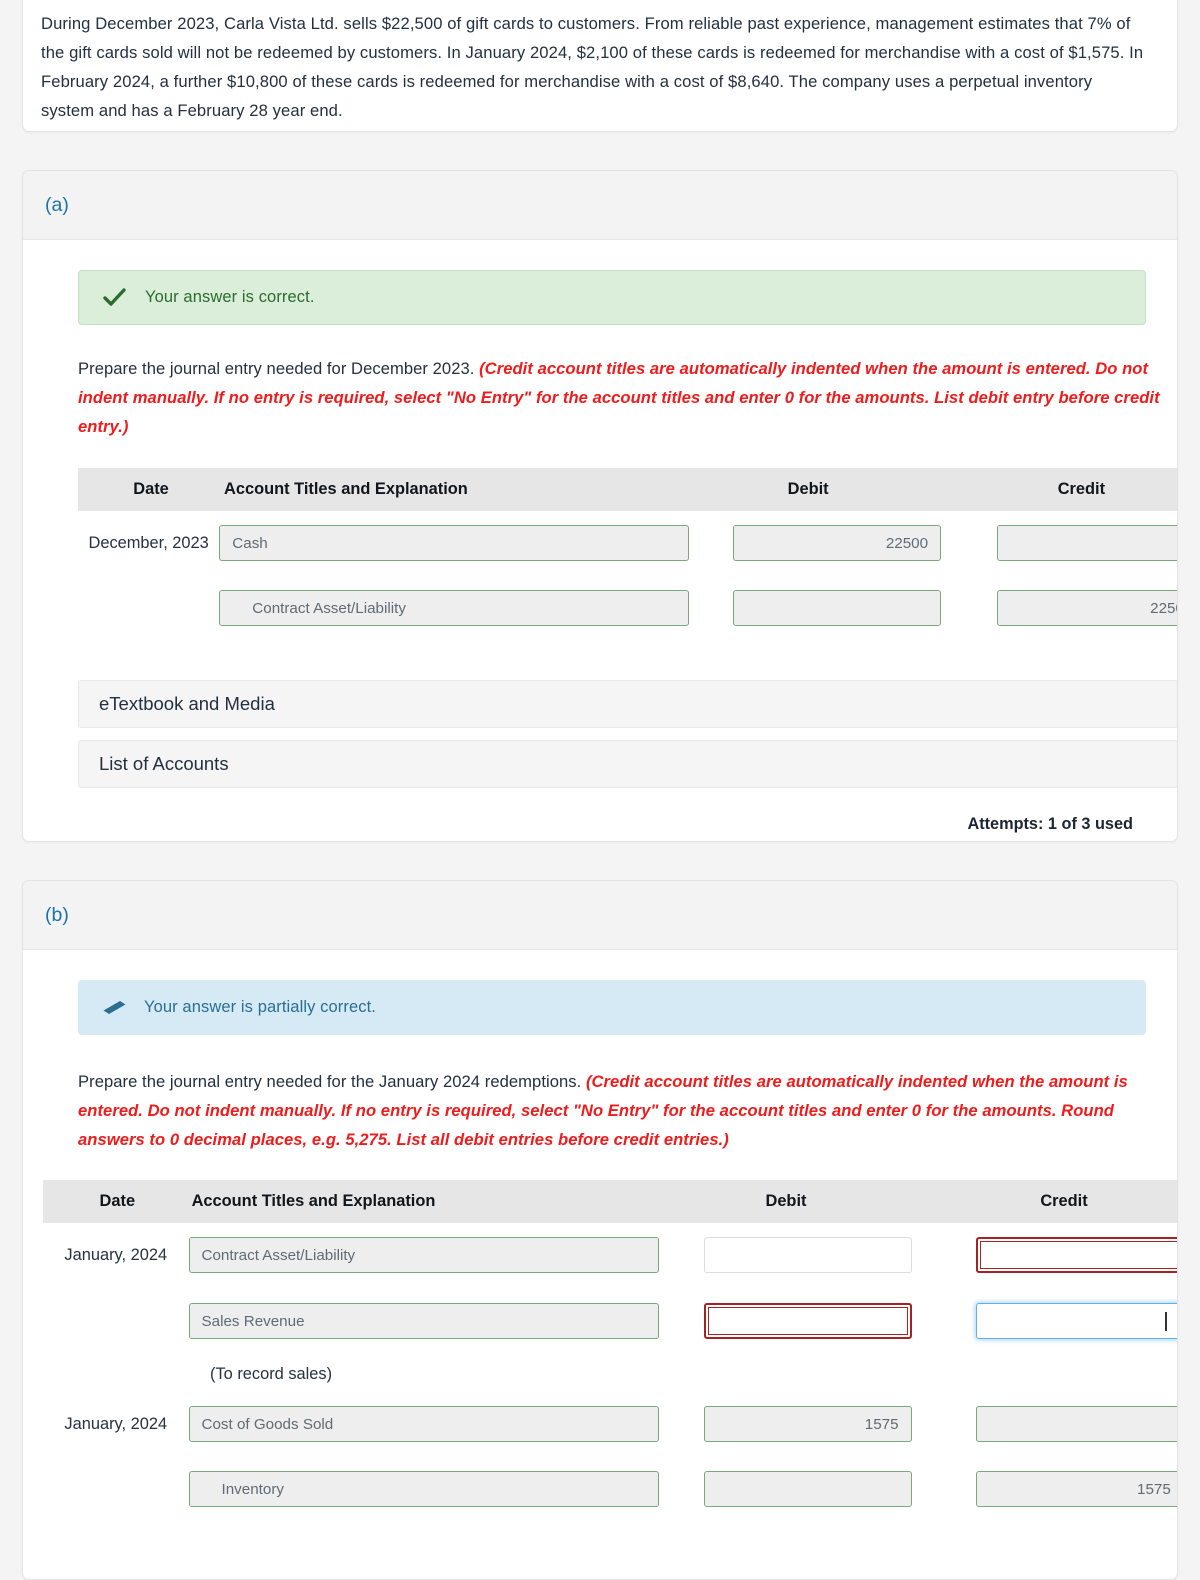 This screenshot has height=1580, width=1200. Describe the element at coordinates (1087, 608) in the screenshot. I see `credit-amount-input: 22500` at that location.